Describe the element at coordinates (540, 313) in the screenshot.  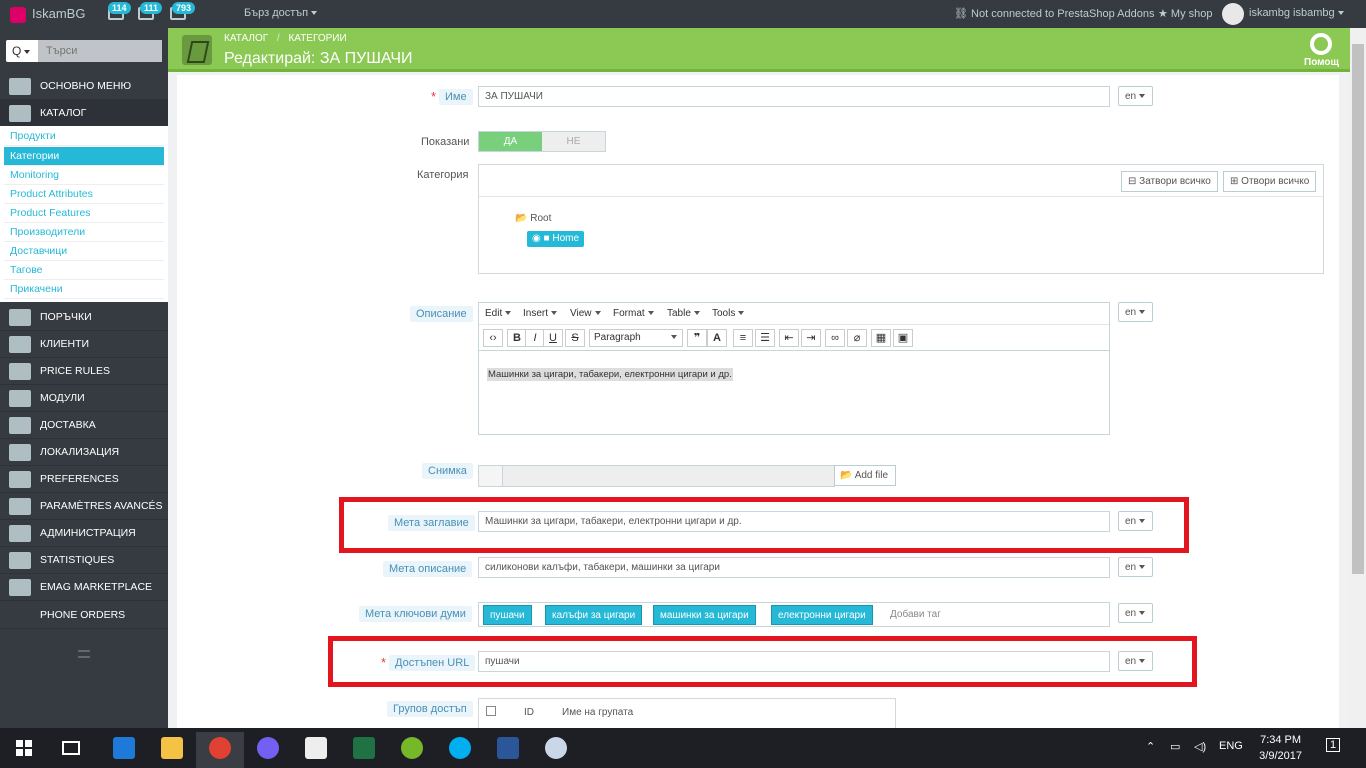
I see `editor-menu-insert: Insert` at that location.